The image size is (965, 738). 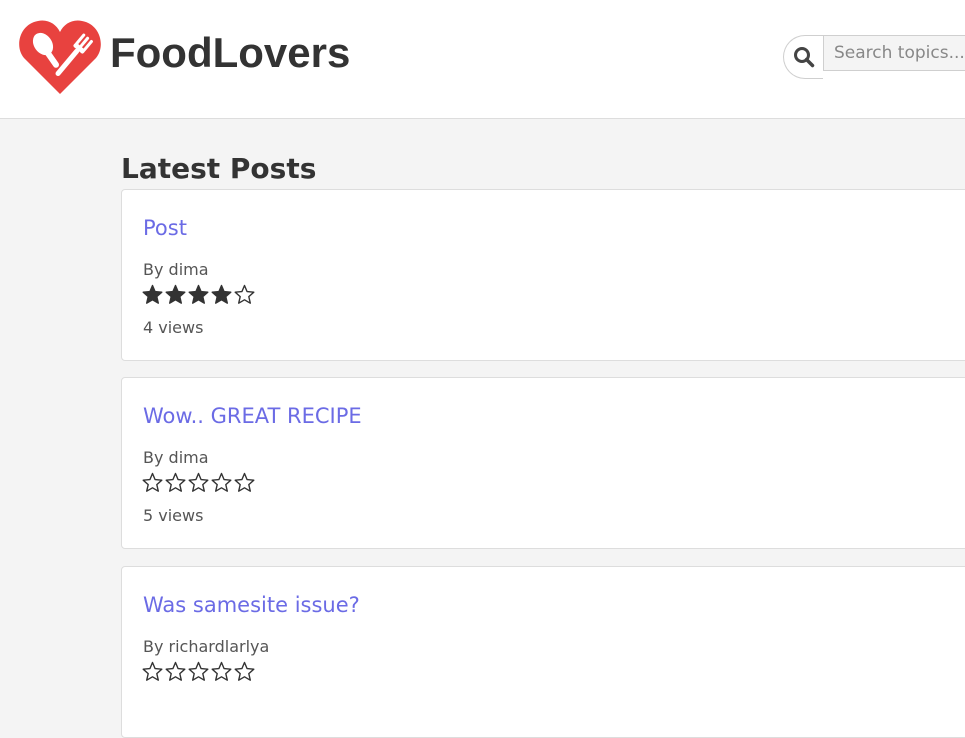 What do you see at coordinates (165, 228) in the screenshot?
I see `post-title-link: Post` at bounding box center [165, 228].